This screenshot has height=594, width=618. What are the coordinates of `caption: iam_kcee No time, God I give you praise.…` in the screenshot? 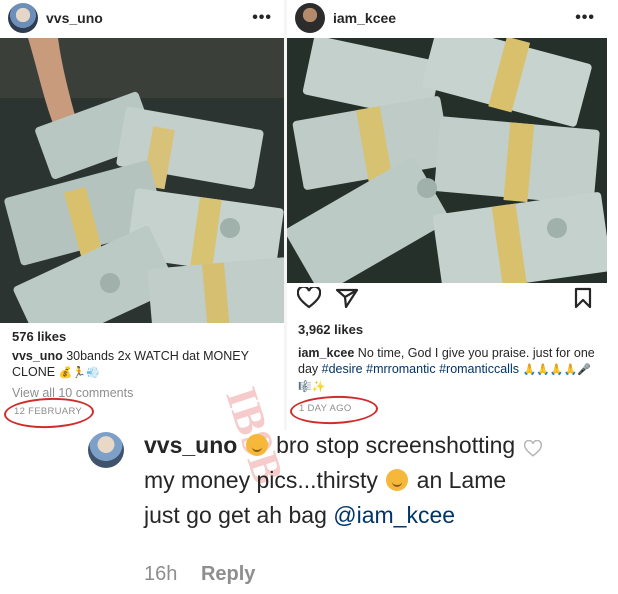 It's located at (450, 370).